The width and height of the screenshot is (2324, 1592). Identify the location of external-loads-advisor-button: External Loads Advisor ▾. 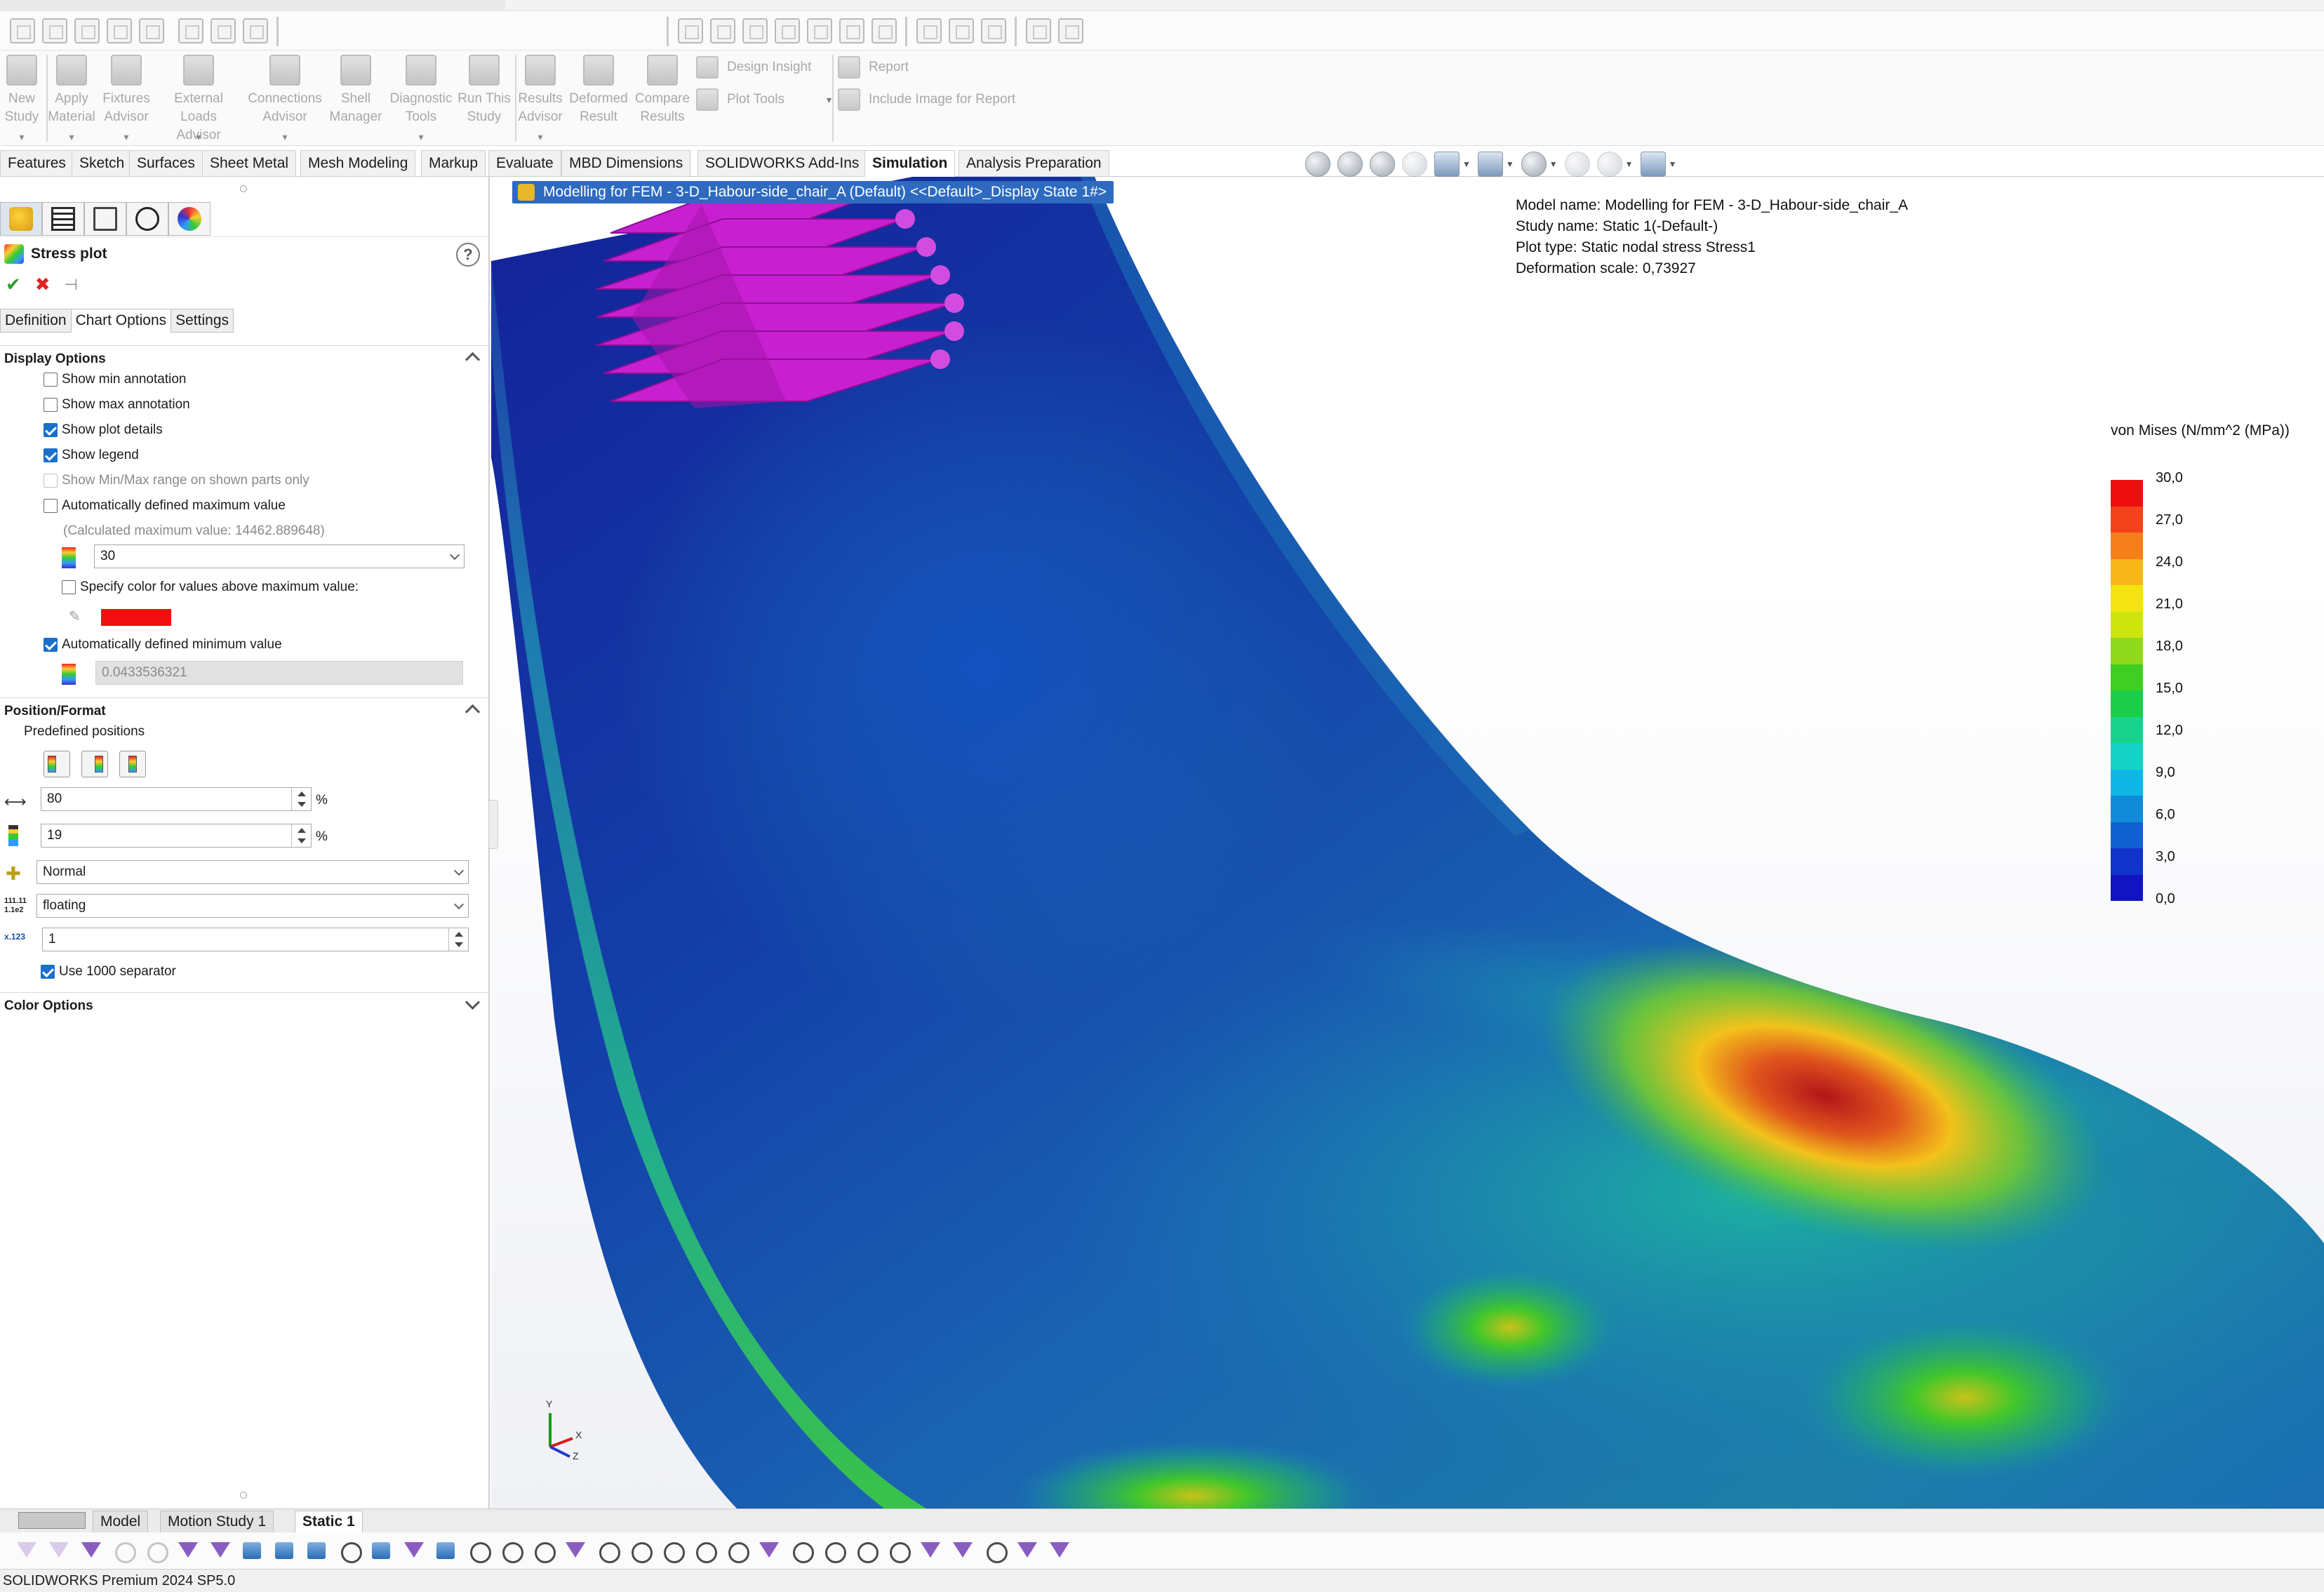
(199, 98).